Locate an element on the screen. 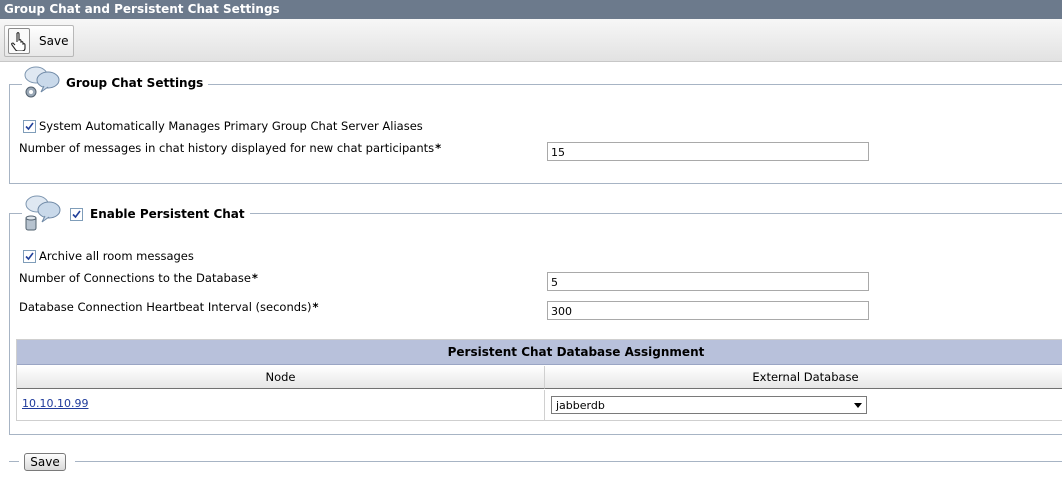 The width and height of the screenshot is (1062, 479). node-link: 10.10.10.99 is located at coordinates (55, 403).